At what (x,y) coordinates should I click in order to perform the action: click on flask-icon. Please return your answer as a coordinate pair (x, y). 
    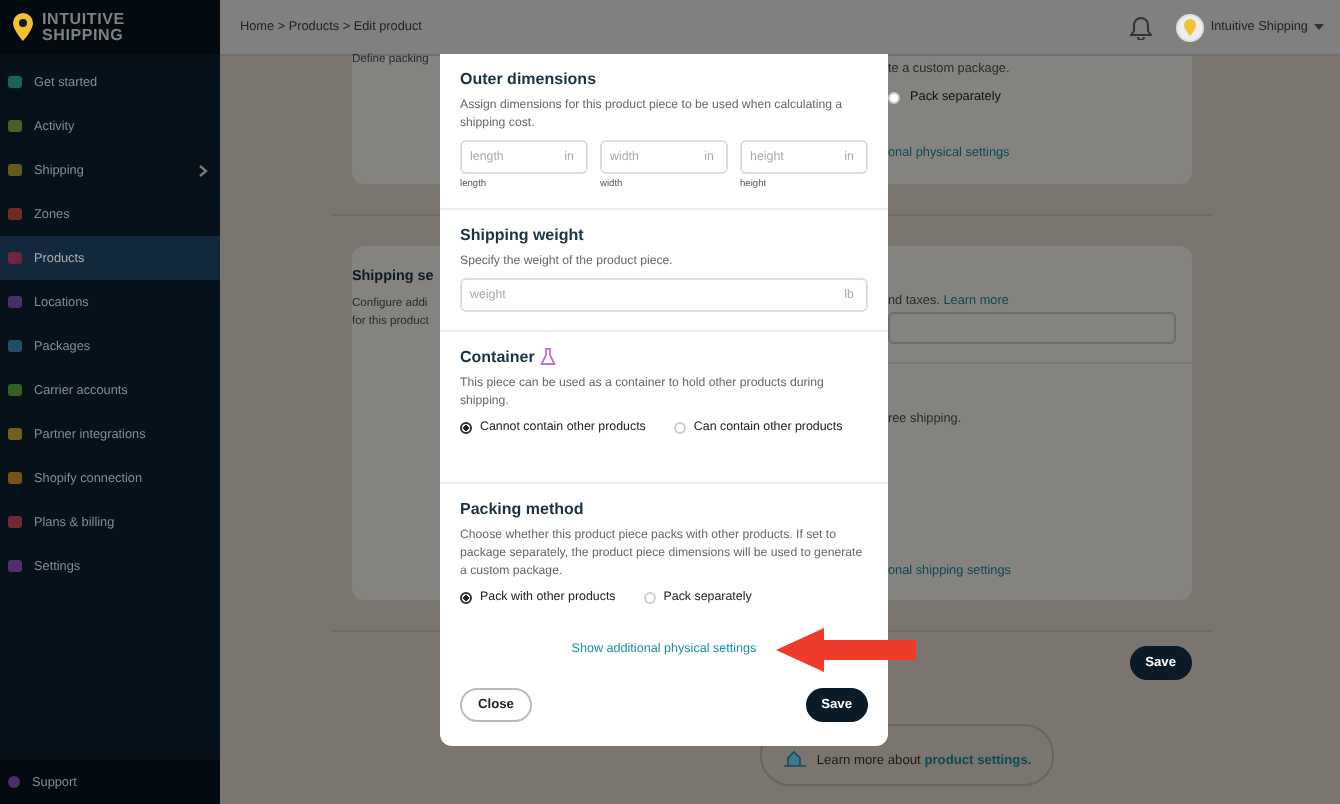
    Looking at the image, I should click on (548, 357).